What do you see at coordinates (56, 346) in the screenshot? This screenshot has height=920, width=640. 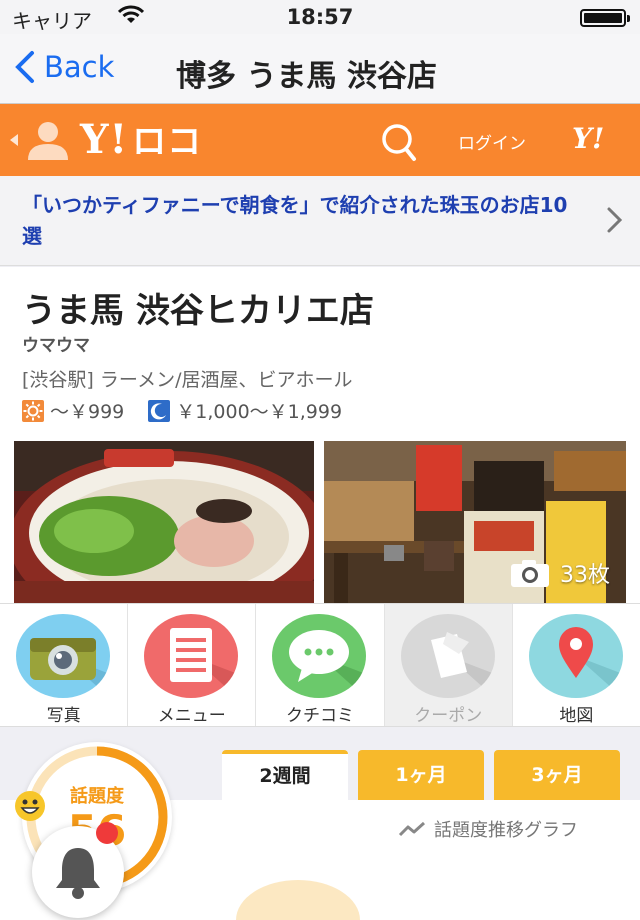 I see `shop-kana: ウマウマ` at bounding box center [56, 346].